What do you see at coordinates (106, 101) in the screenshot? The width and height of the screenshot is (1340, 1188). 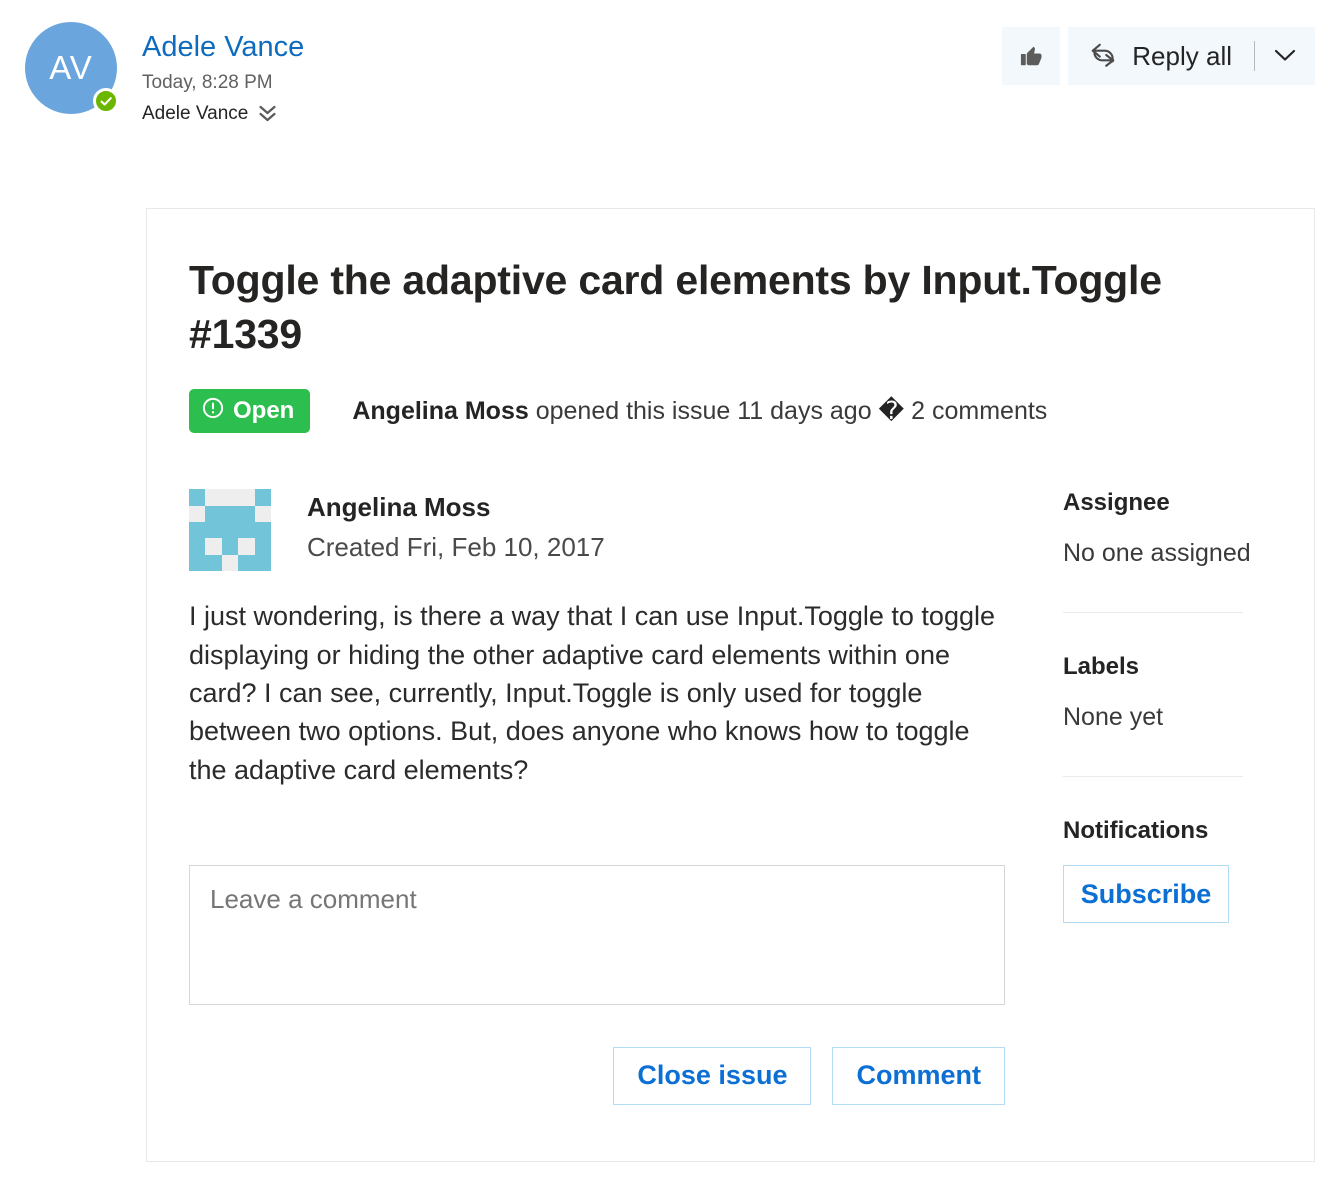 I see `available-check-icon` at bounding box center [106, 101].